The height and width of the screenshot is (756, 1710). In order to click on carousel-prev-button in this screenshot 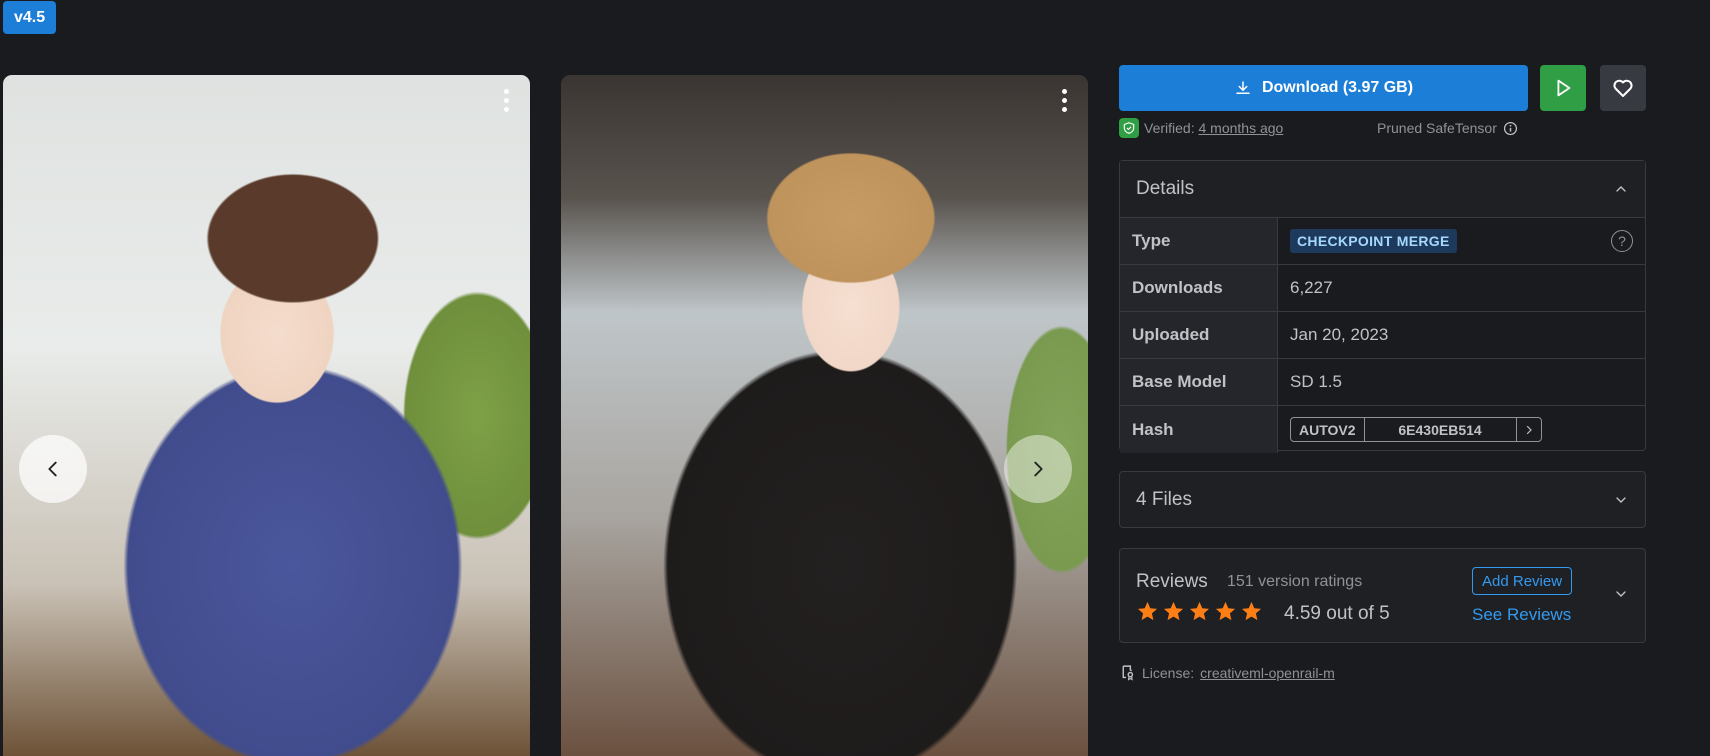, I will do `click(53, 469)`.